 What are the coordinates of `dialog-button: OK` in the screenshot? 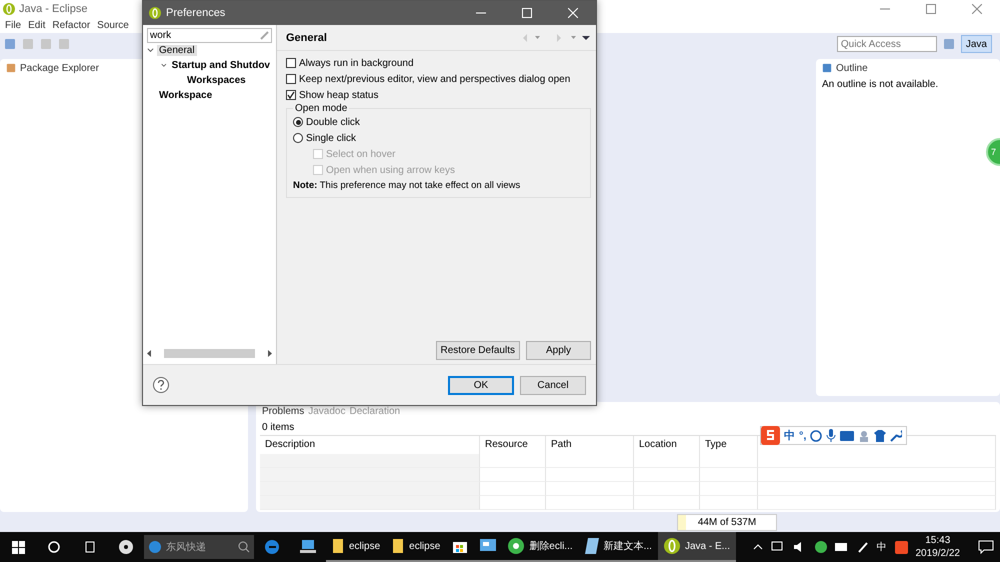 It's located at (481, 385).